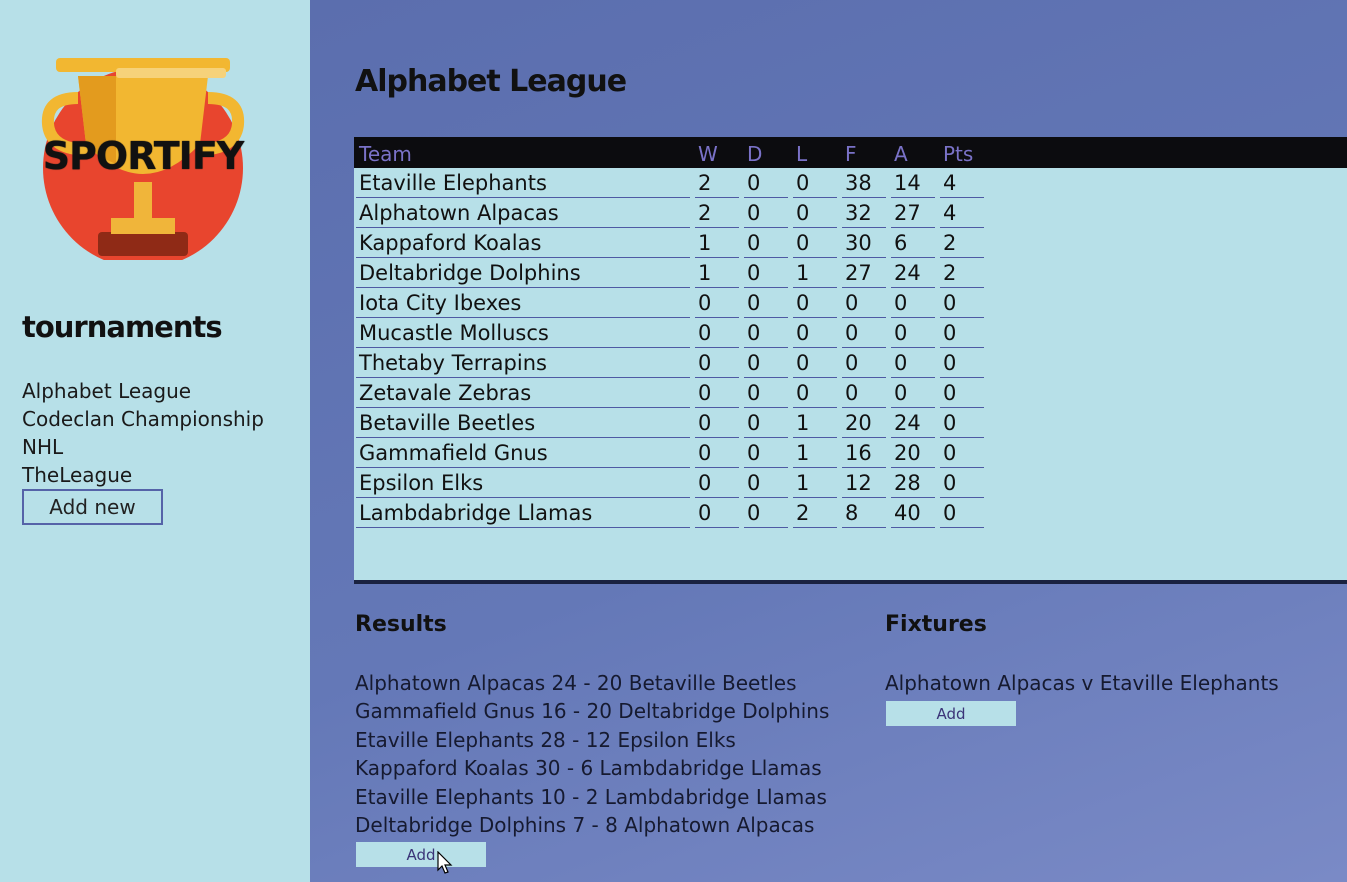  I want to click on column-header-team: Team, so click(523, 153).